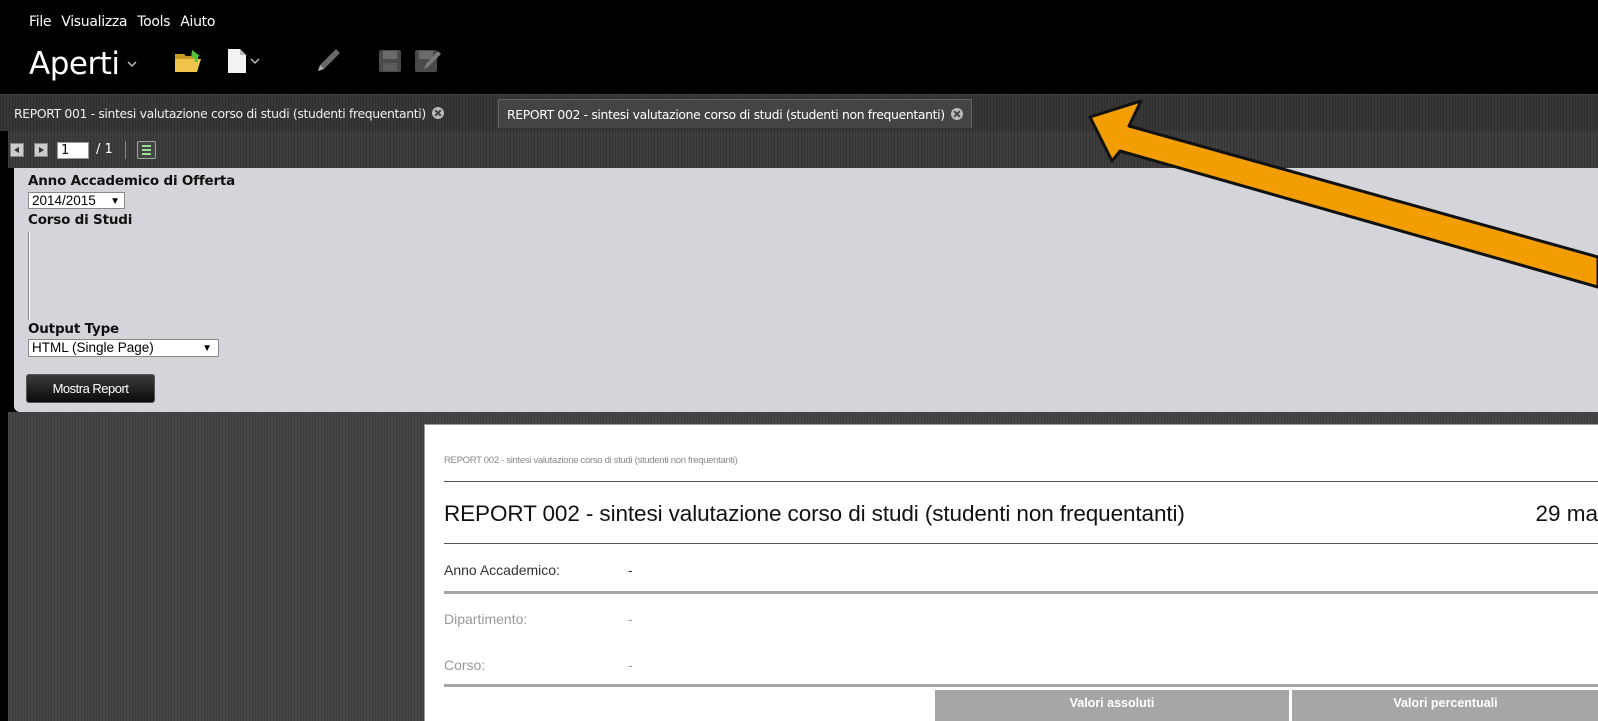  What do you see at coordinates (104, 149) in the screenshot?
I see `page-total: / 1` at bounding box center [104, 149].